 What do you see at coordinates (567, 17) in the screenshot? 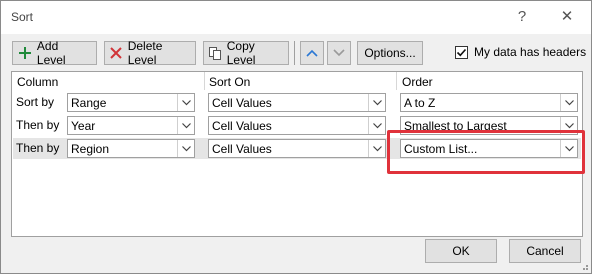
I see `close-button: ✕` at bounding box center [567, 17].